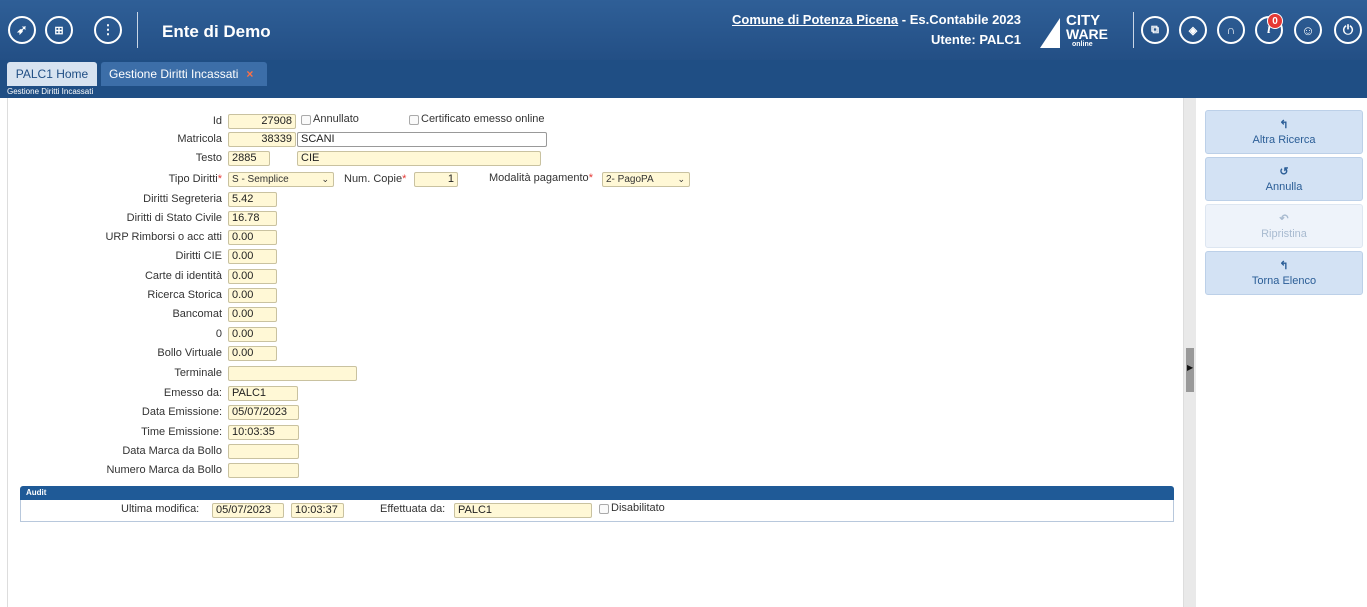 This screenshot has height=607, width=1367. What do you see at coordinates (192, 393) in the screenshot?
I see `emesso-da-label: Emesso da:` at bounding box center [192, 393].